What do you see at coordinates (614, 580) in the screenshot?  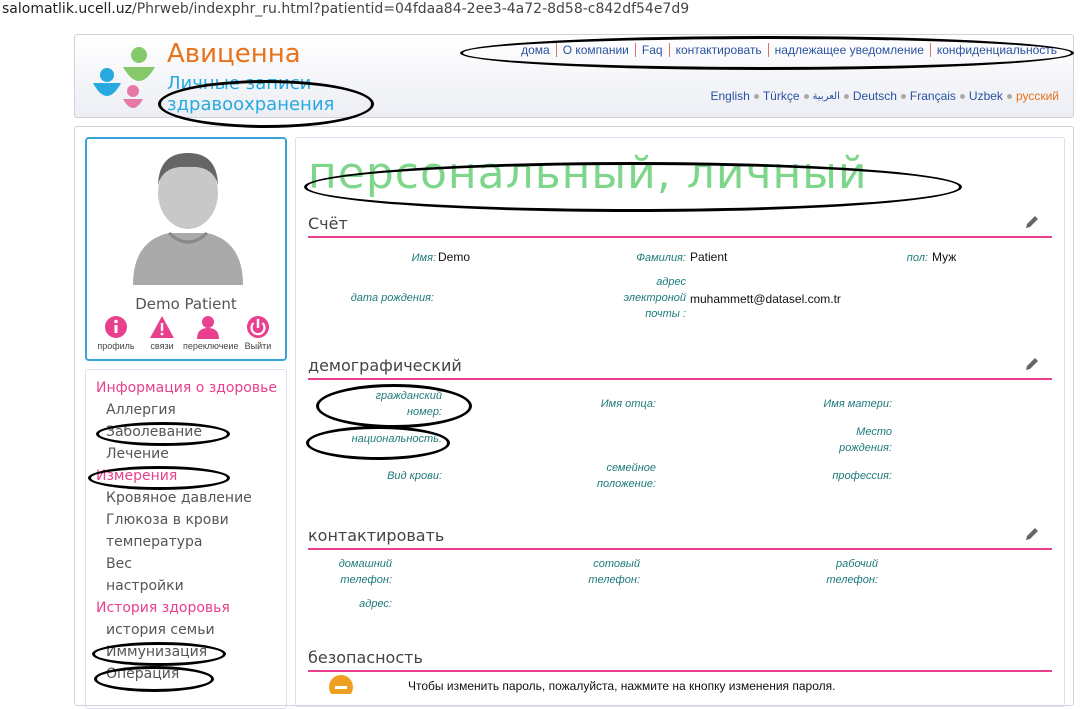 I see `label-mobile-line2: телефон:` at bounding box center [614, 580].